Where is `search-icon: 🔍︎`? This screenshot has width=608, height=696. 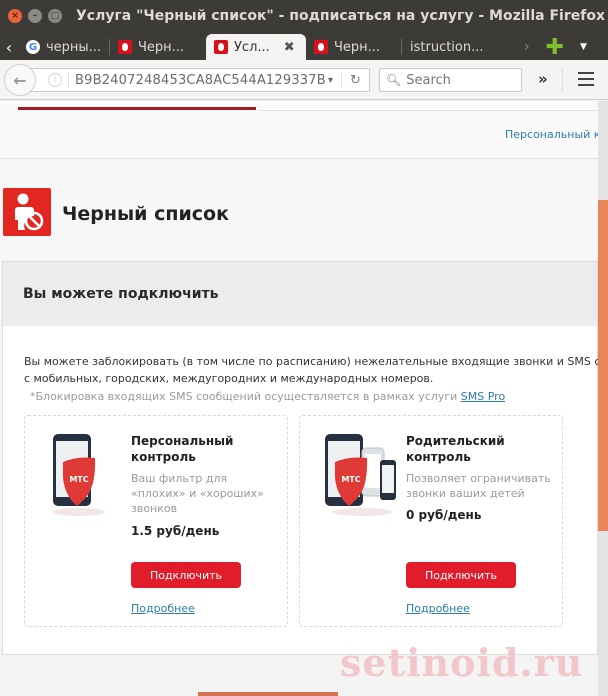 search-icon: 🔍︎ is located at coordinates (394, 80).